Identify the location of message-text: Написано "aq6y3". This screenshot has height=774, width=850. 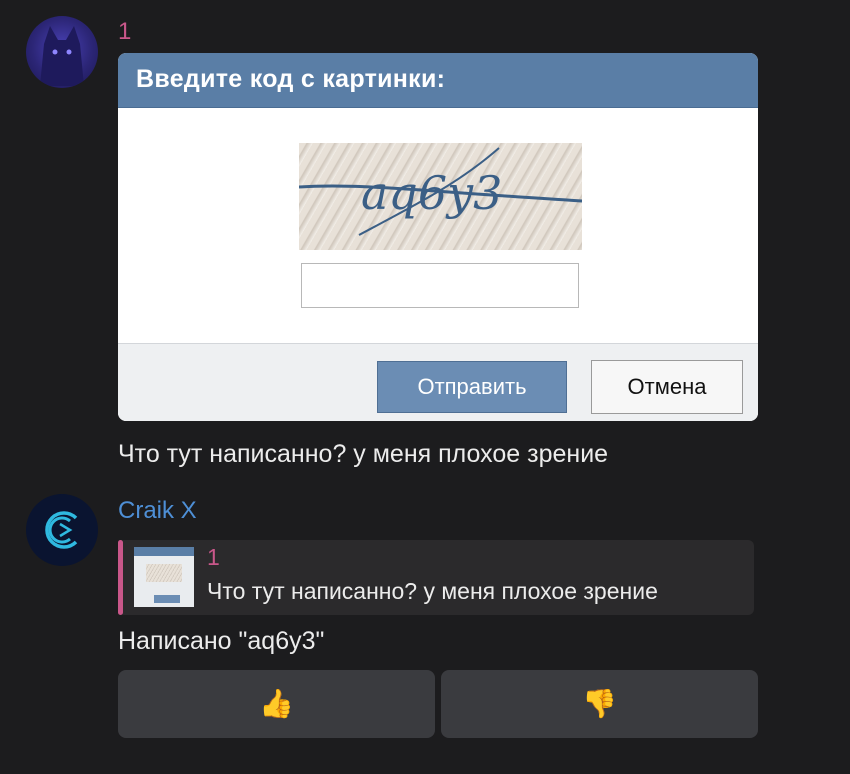
(221, 641).